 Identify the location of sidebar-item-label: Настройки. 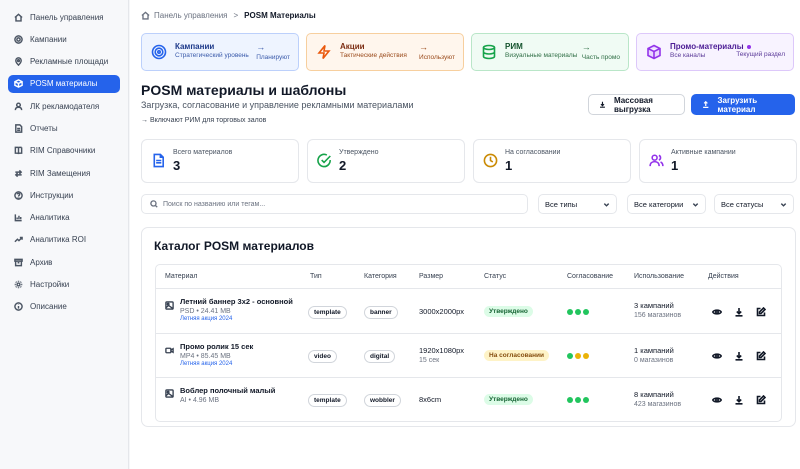
(50, 285).